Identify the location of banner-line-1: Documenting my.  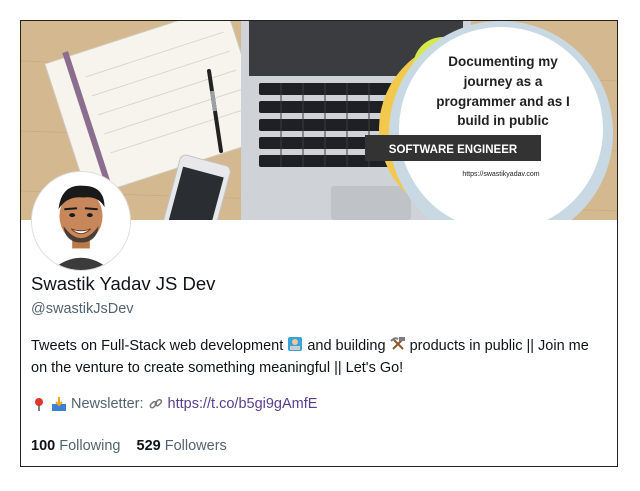
(503, 61).